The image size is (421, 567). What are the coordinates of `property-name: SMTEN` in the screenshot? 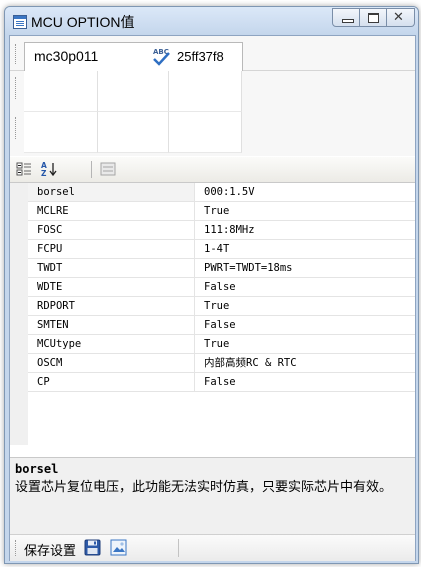 It's located at (111, 325).